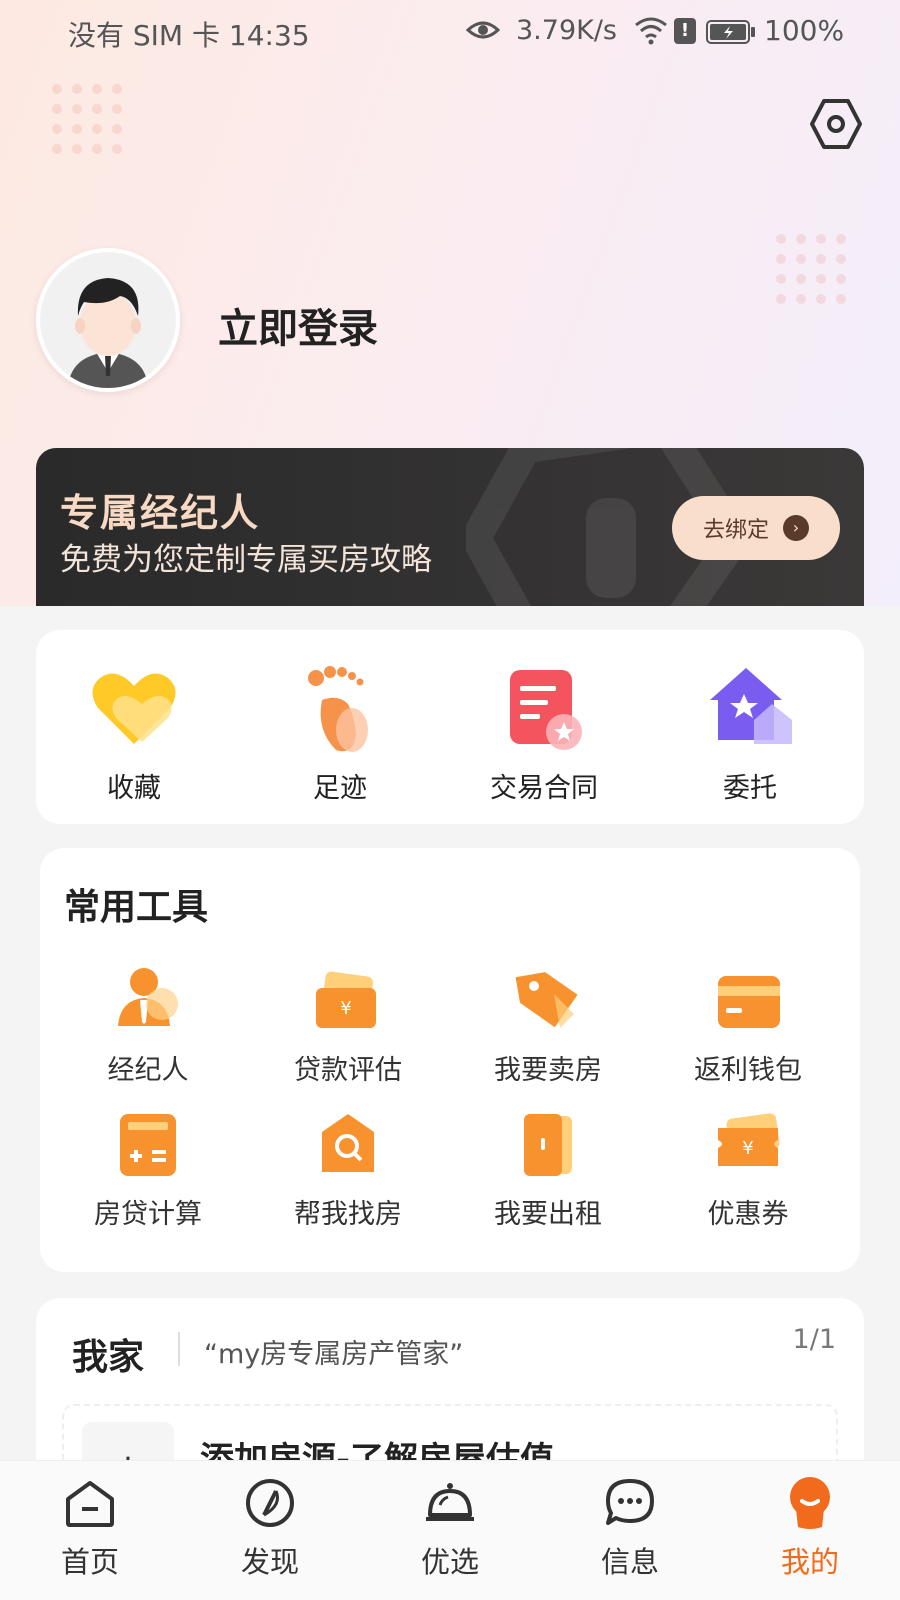  Describe the element at coordinates (814, 1339) in the screenshot. I see `my-home-pager: 1/1` at that location.